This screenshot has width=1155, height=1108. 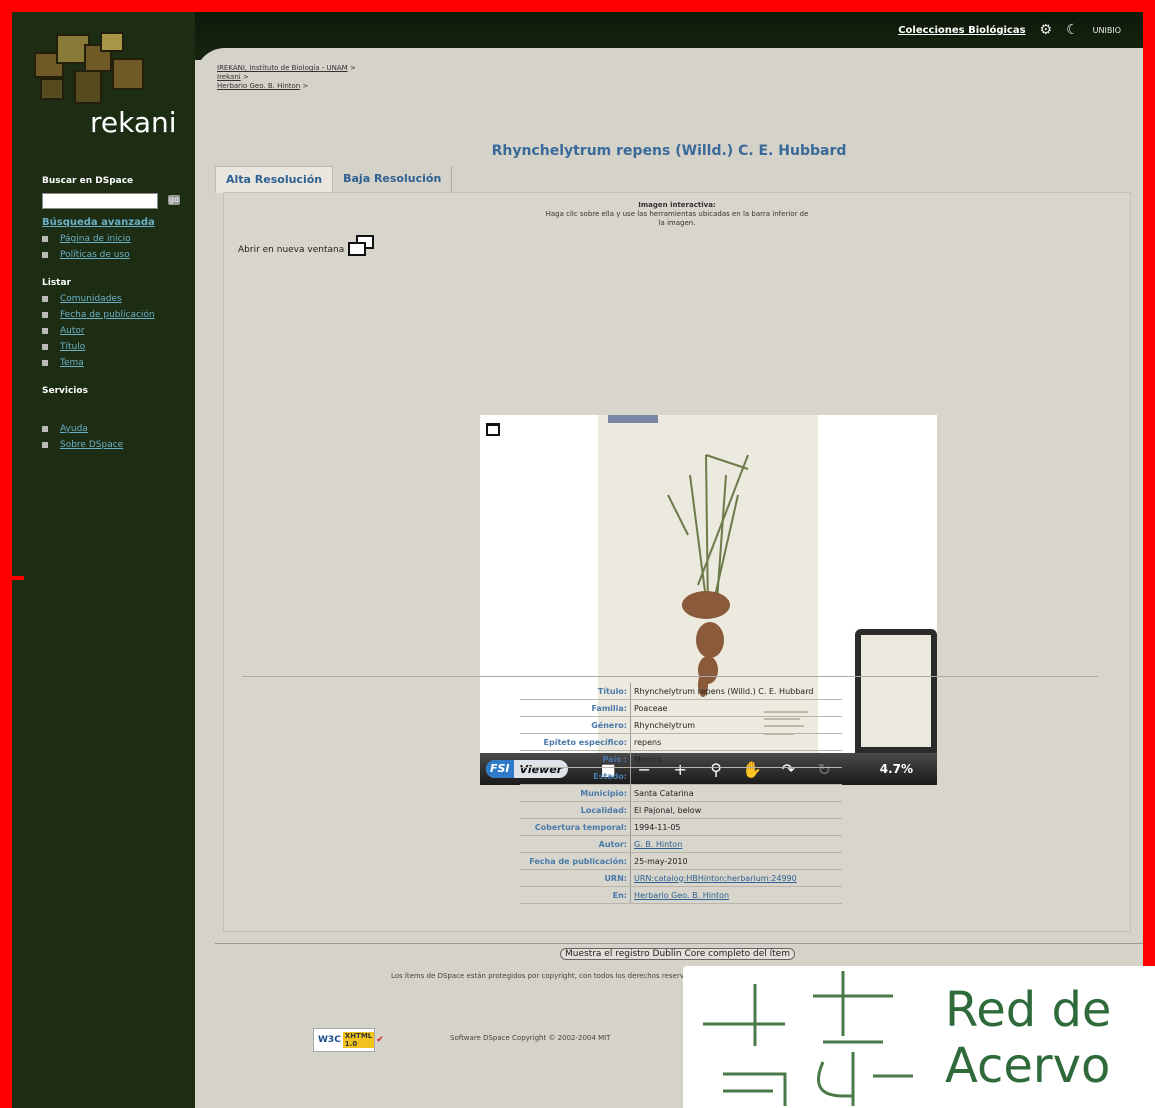 What do you see at coordinates (95, 239) in the screenshot?
I see `sidebar-link: Página de inicio` at bounding box center [95, 239].